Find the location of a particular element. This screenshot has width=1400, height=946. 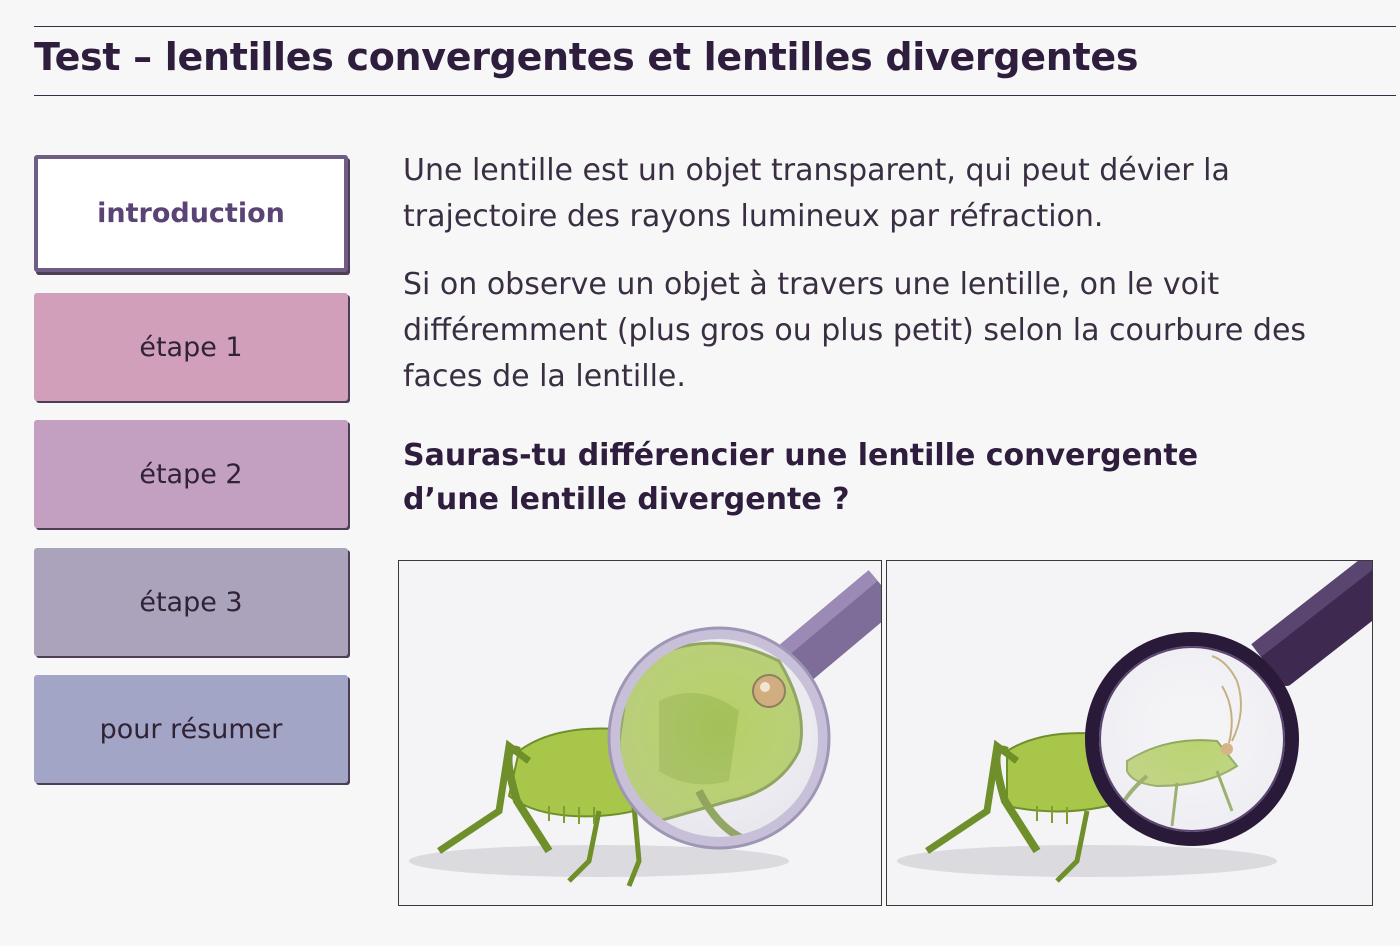

converging-lens-illustration is located at coordinates (640, 733).